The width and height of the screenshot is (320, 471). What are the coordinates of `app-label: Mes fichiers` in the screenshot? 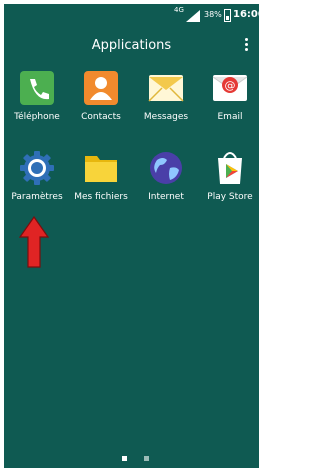 It's located at (101, 197).